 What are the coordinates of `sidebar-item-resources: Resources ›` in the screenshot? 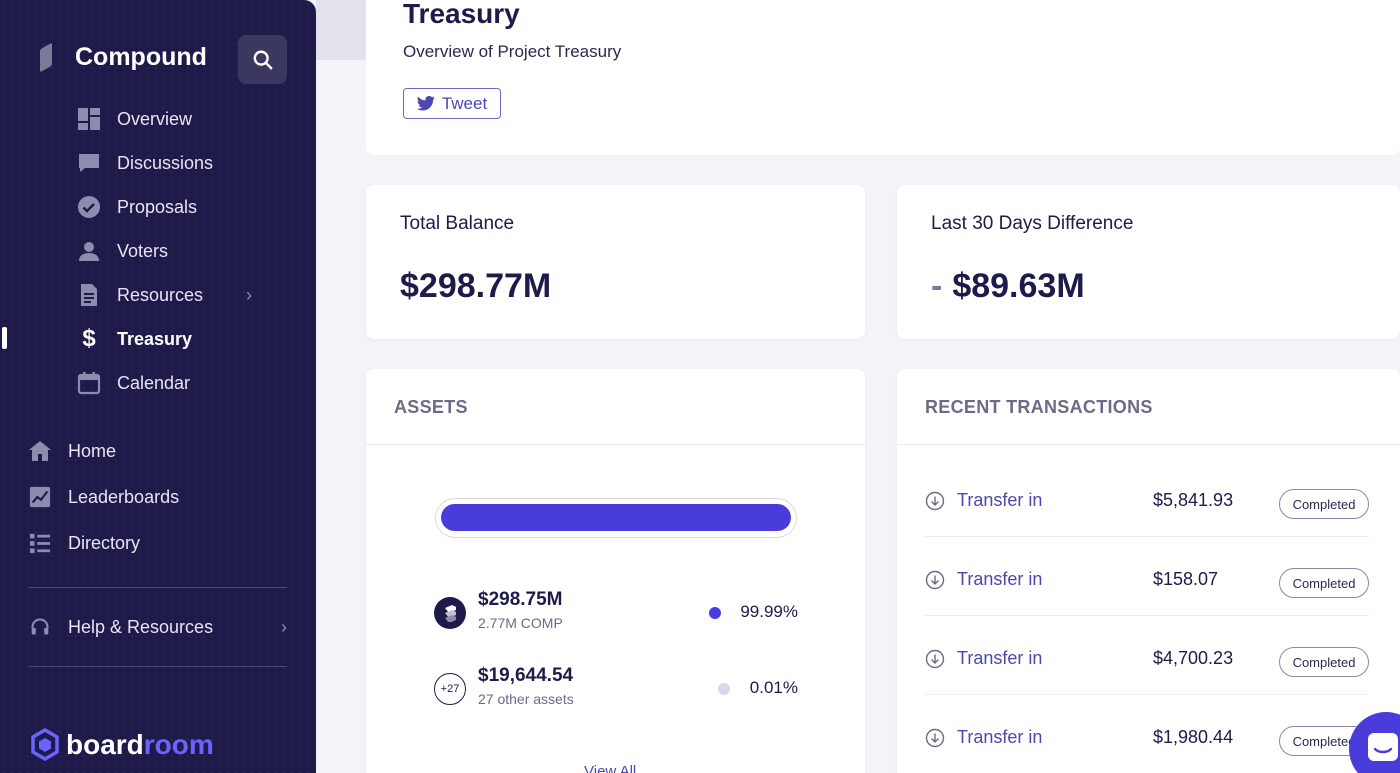 It's located at (181, 295).